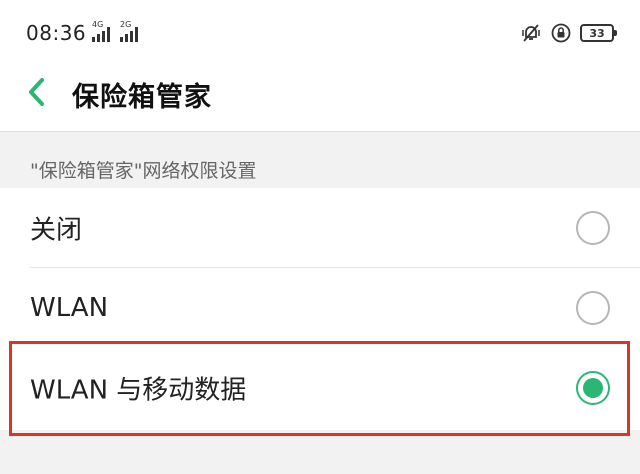 The height and width of the screenshot is (474, 640). Describe the element at coordinates (142, 97) in the screenshot. I see `page-title: 保险箱管家` at that location.